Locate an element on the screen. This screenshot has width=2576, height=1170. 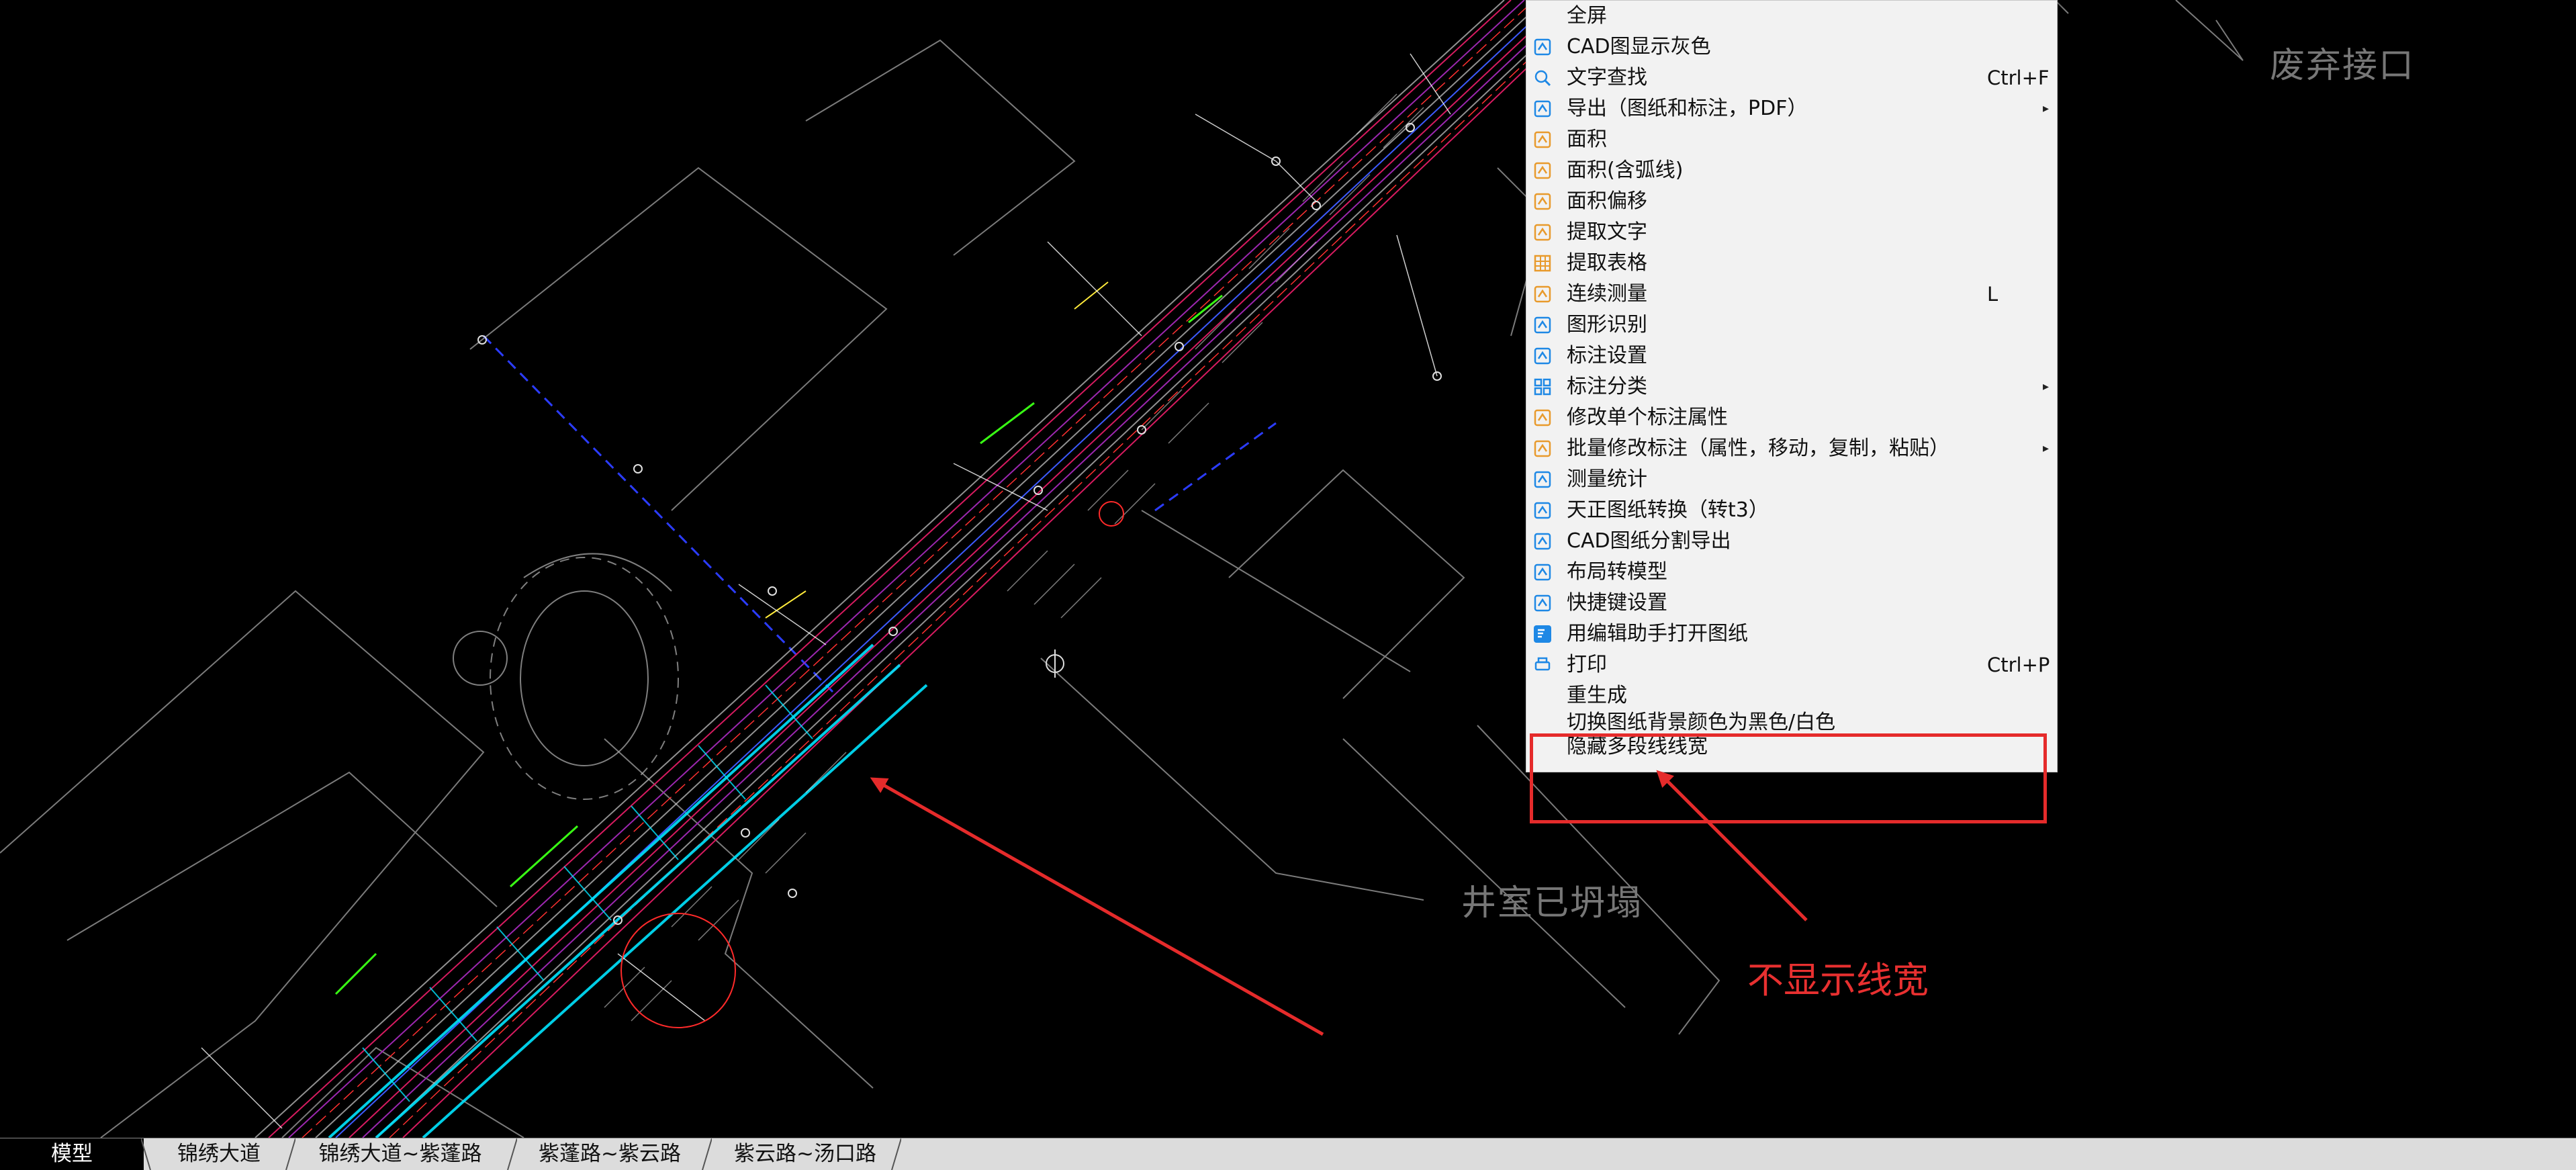
menu-item-13: 修改单个标注属性 is located at coordinates (1791, 417).